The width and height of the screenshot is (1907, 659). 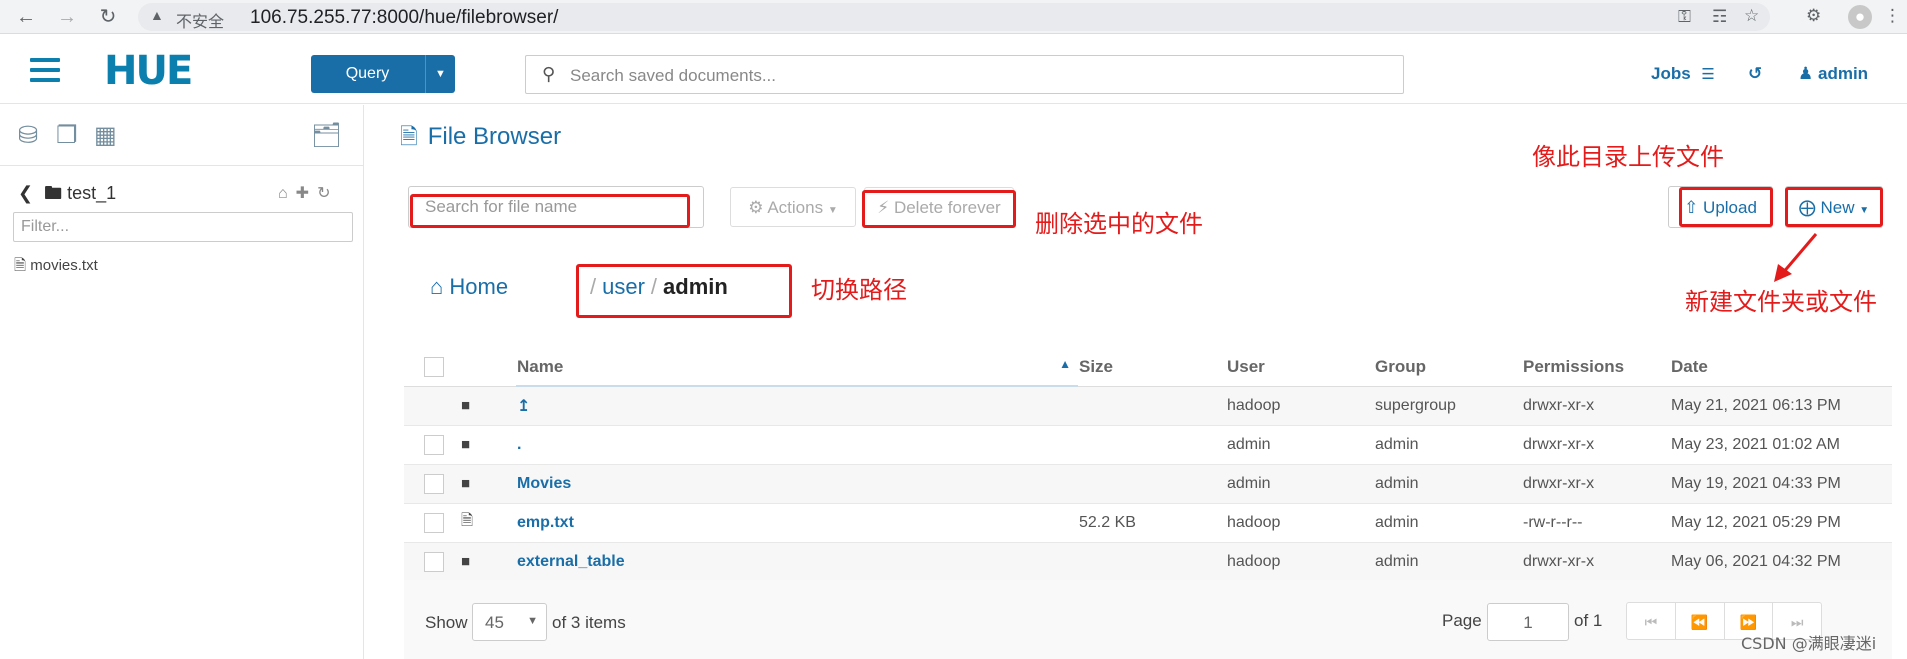 I want to click on database-icon: ⛁, so click(x=28, y=135).